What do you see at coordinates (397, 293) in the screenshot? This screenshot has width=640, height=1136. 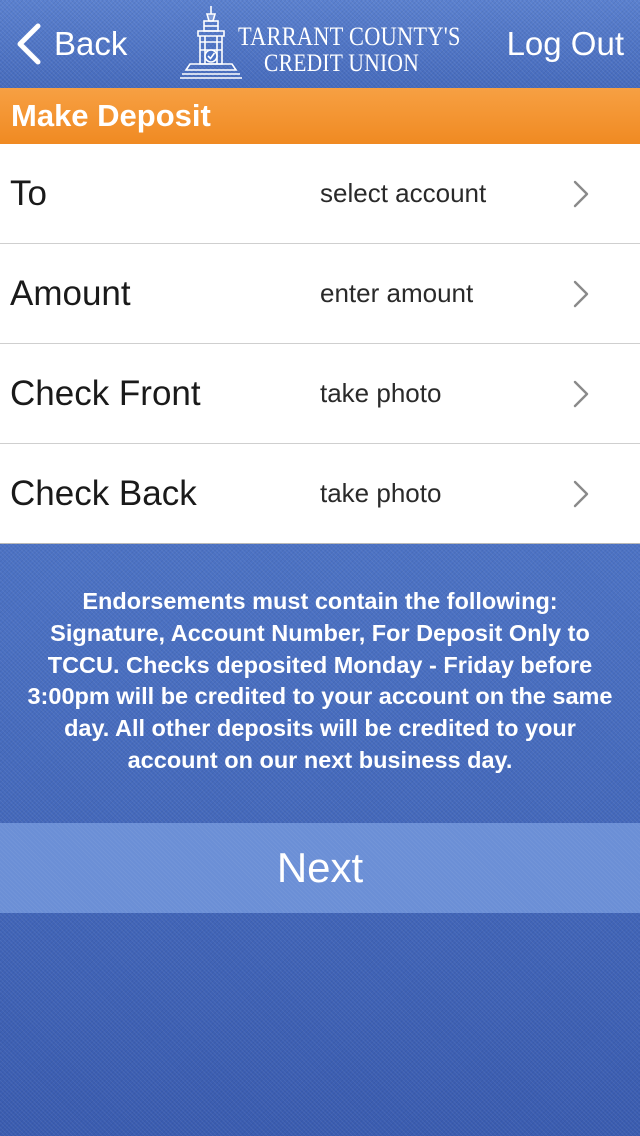 I see `row-value: enter amount` at bounding box center [397, 293].